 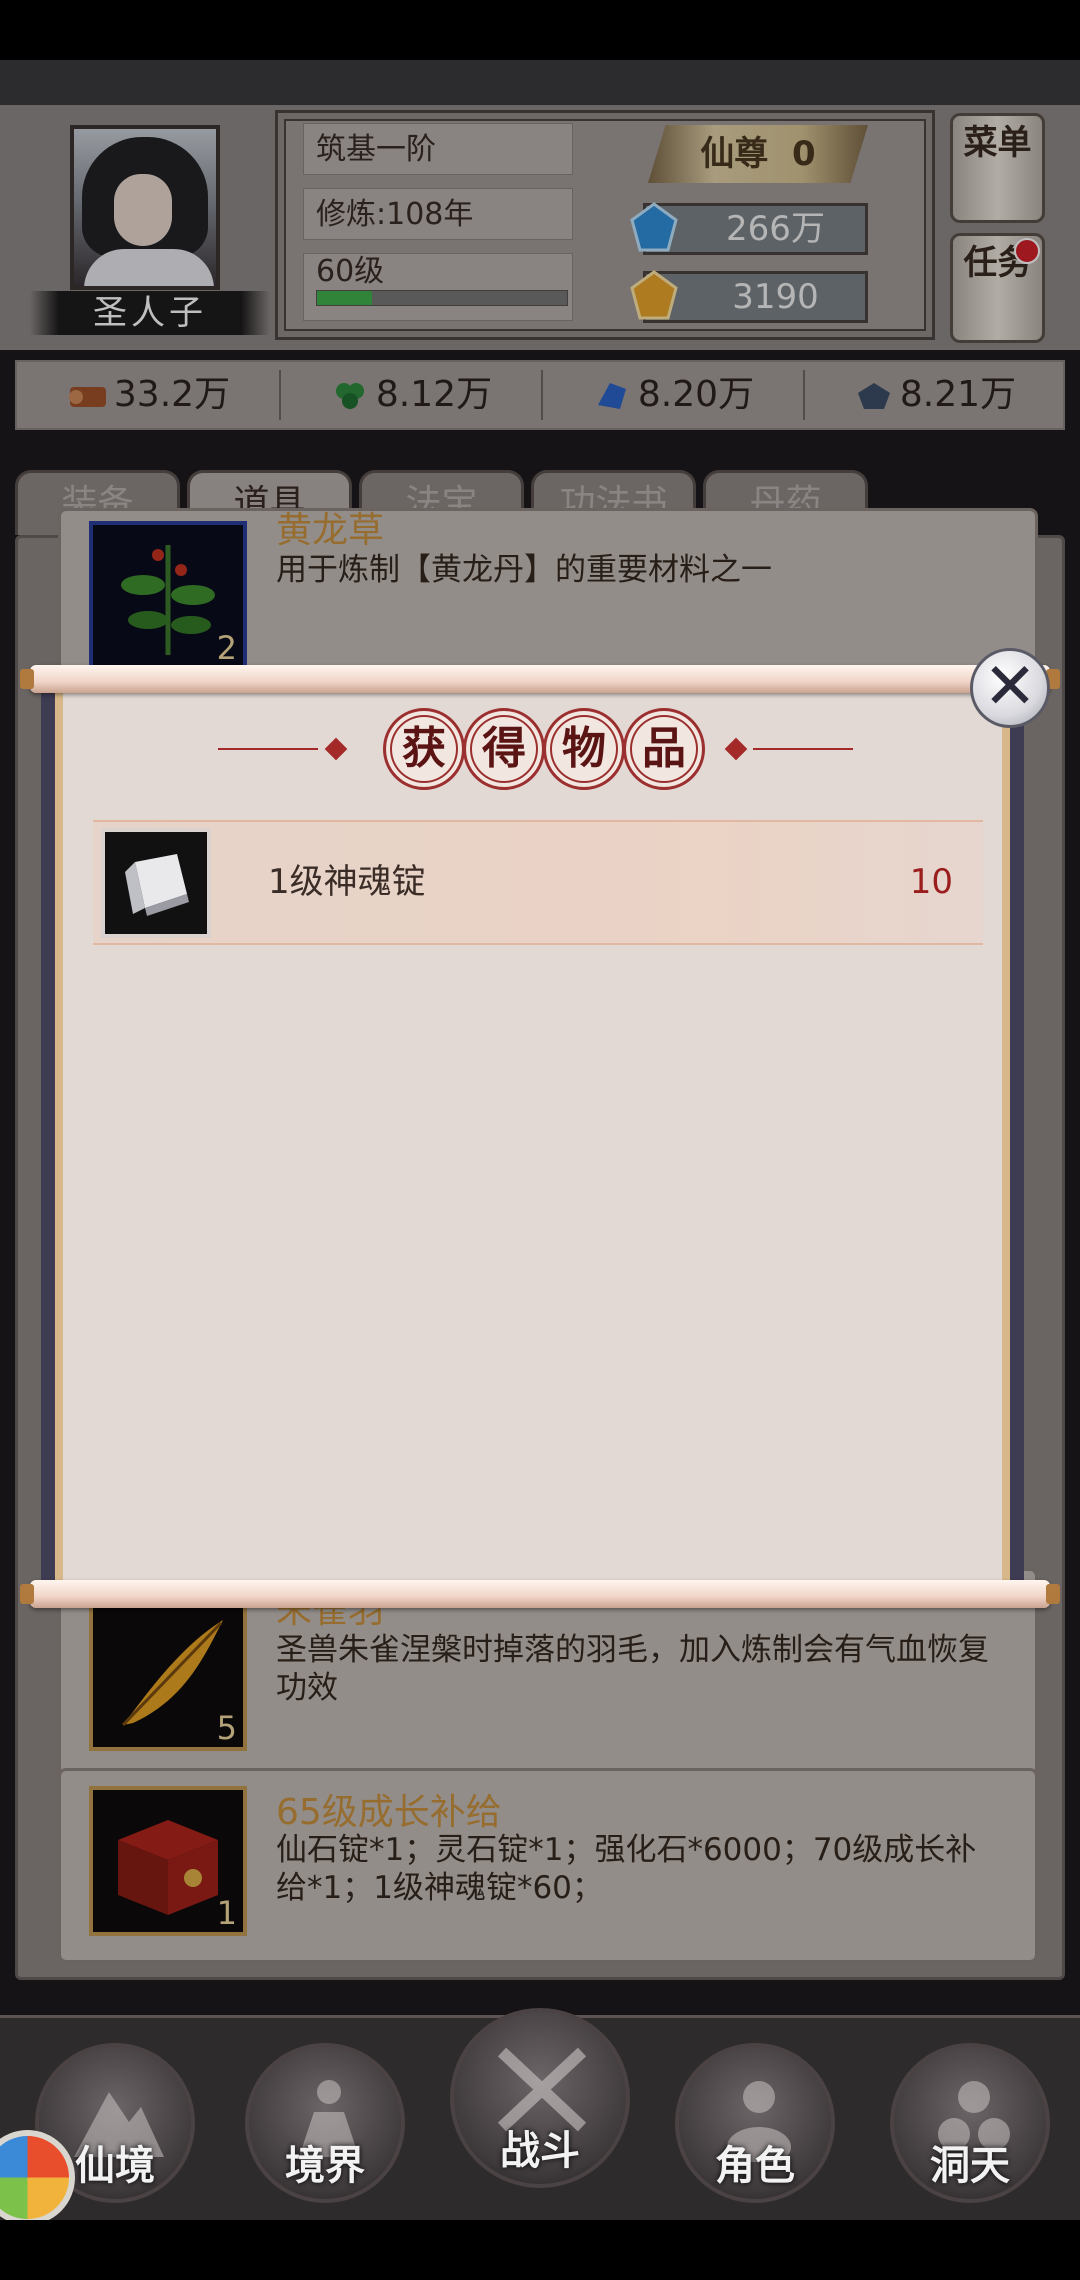 I want to click on silver-ingot-icon, so click(x=157, y=885).